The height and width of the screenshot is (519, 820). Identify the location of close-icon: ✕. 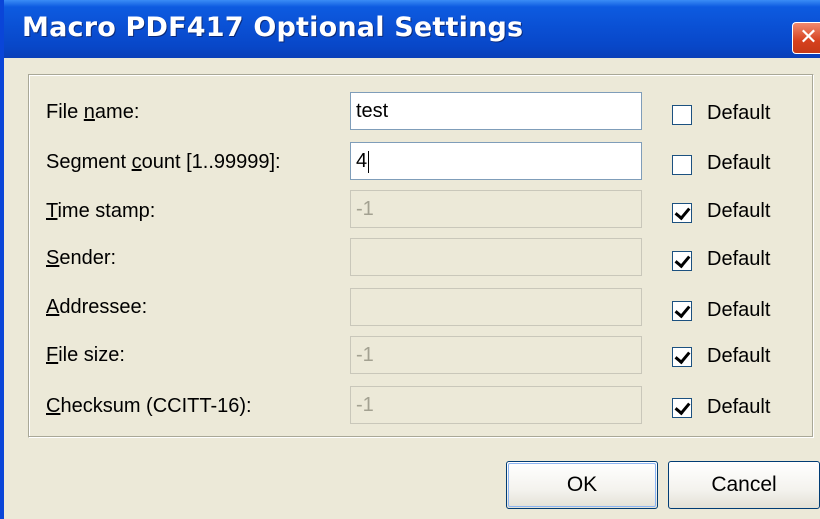
(806, 38).